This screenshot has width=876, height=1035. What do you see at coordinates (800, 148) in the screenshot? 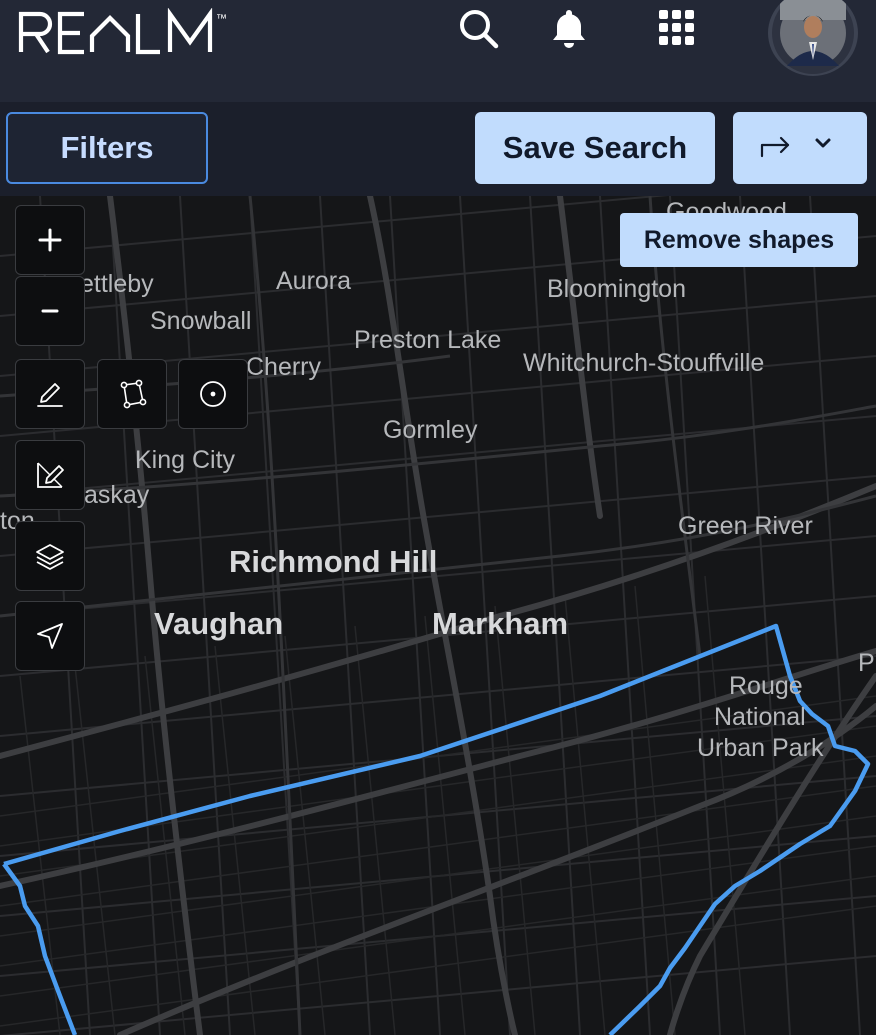
I see `share-dropdown-button` at bounding box center [800, 148].